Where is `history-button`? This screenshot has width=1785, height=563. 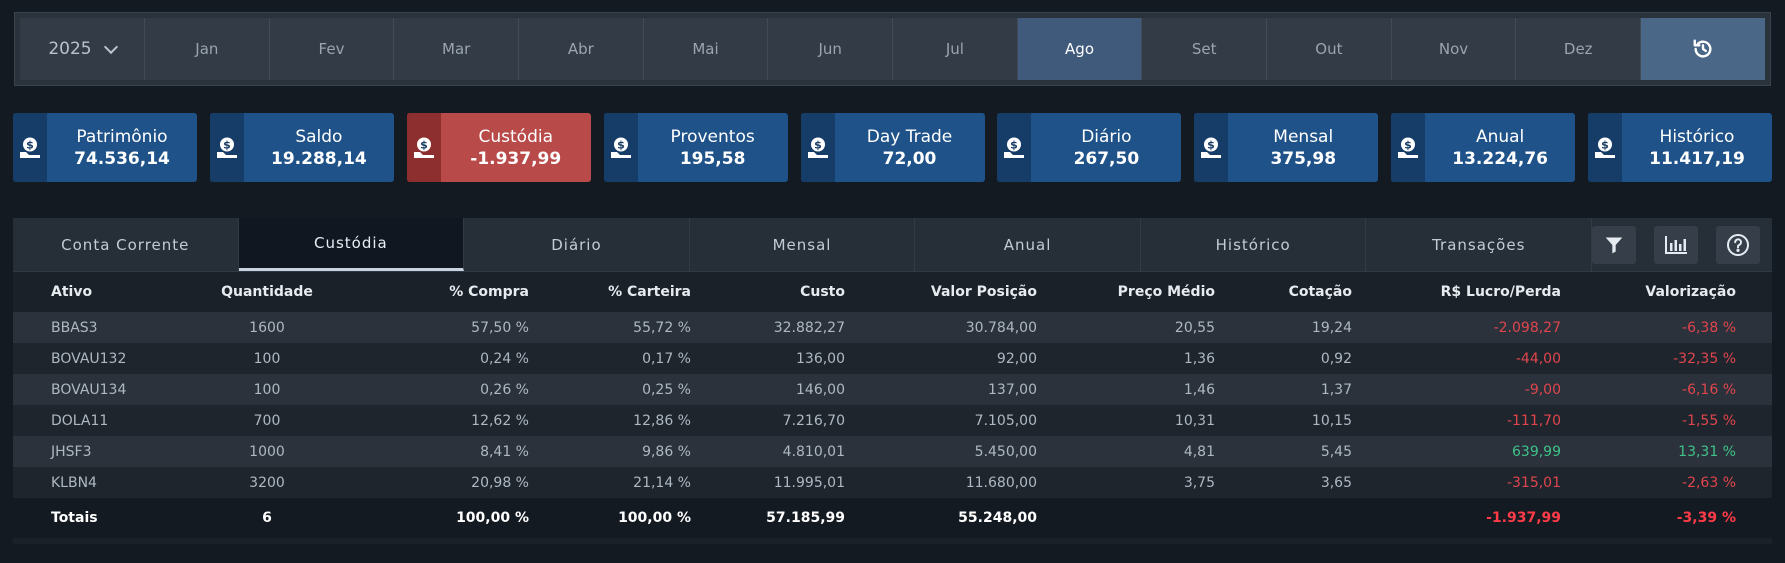
history-button is located at coordinates (1703, 49).